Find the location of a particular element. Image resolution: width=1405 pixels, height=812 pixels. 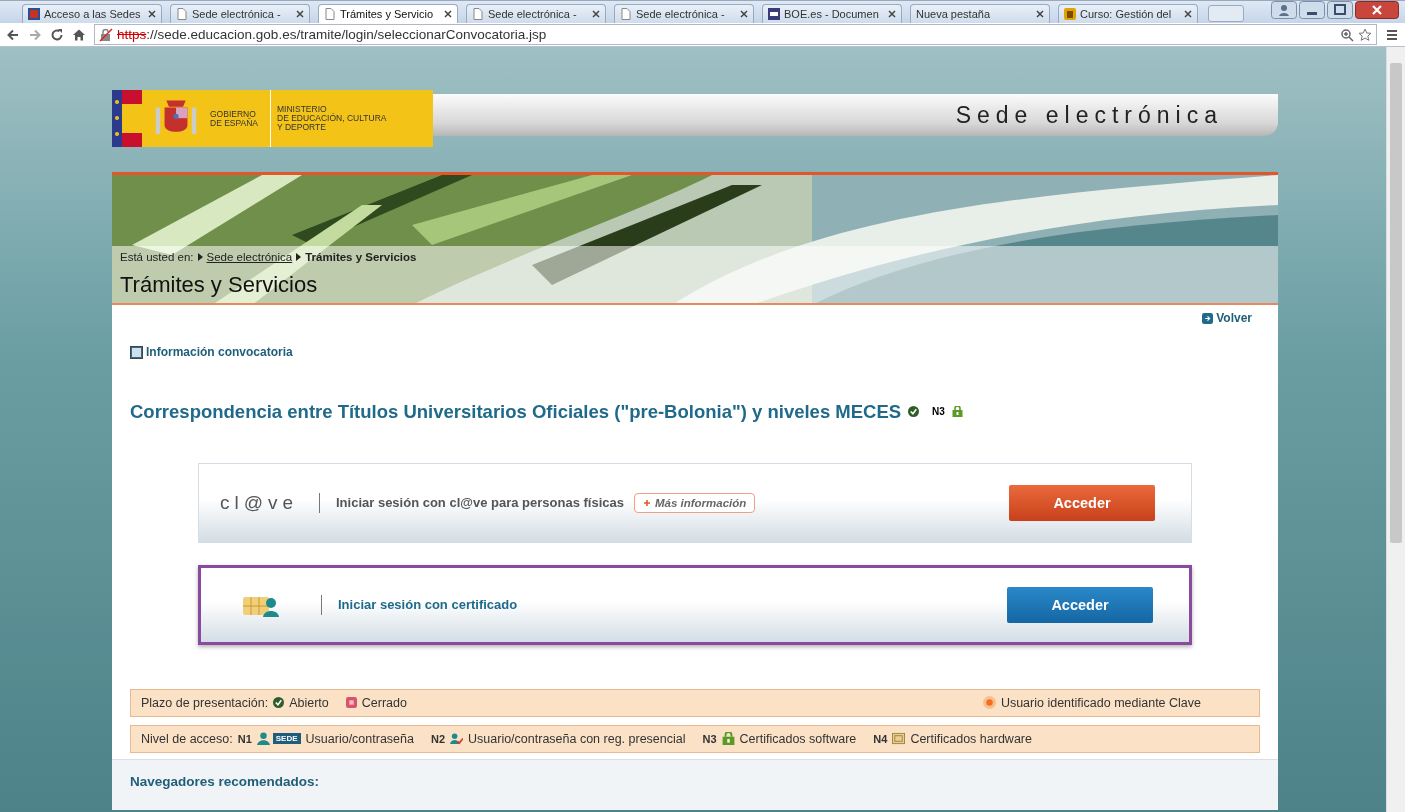

maximize-icon is located at coordinates (1340, 10).